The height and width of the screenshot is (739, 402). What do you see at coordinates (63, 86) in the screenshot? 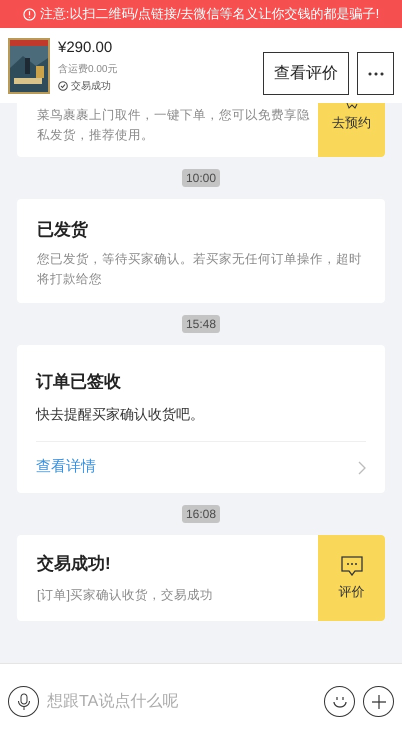
I see `check-circle-icon` at bounding box center [63, 86].